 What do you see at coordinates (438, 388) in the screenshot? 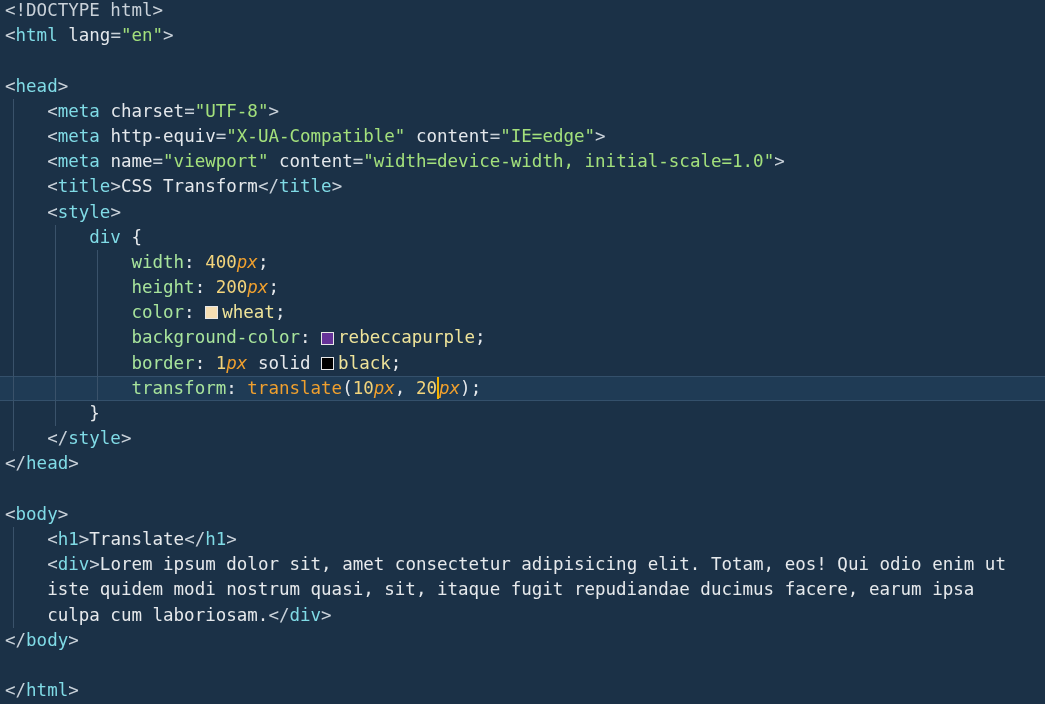
I see `text-cursor` at bounding box center [438, 388].